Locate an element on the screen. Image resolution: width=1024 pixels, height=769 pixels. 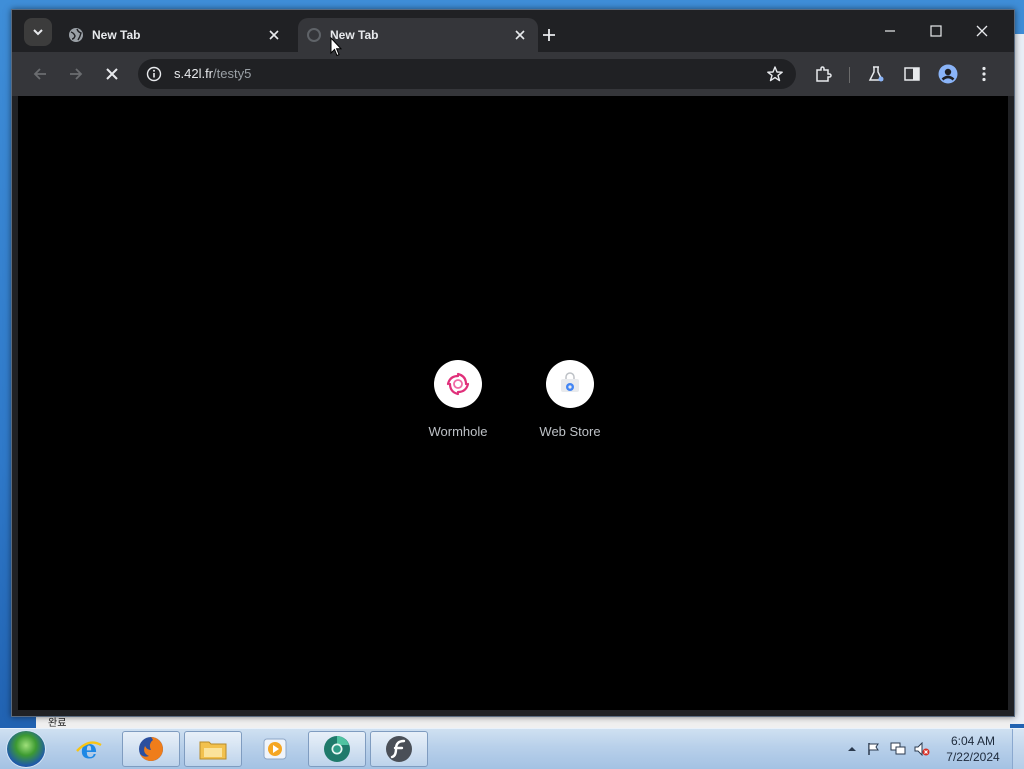
info-icon is located at coordinates (154, 74).